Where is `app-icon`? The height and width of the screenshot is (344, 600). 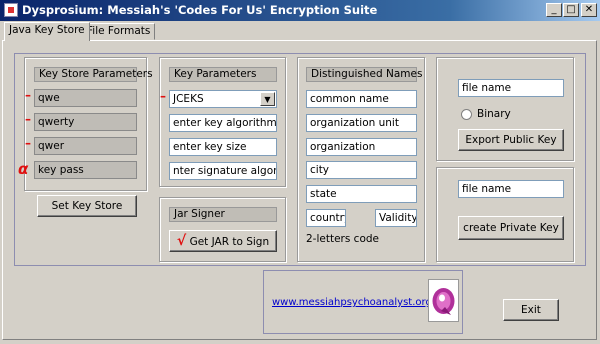 app-icon is located at coordinates (11, 10).